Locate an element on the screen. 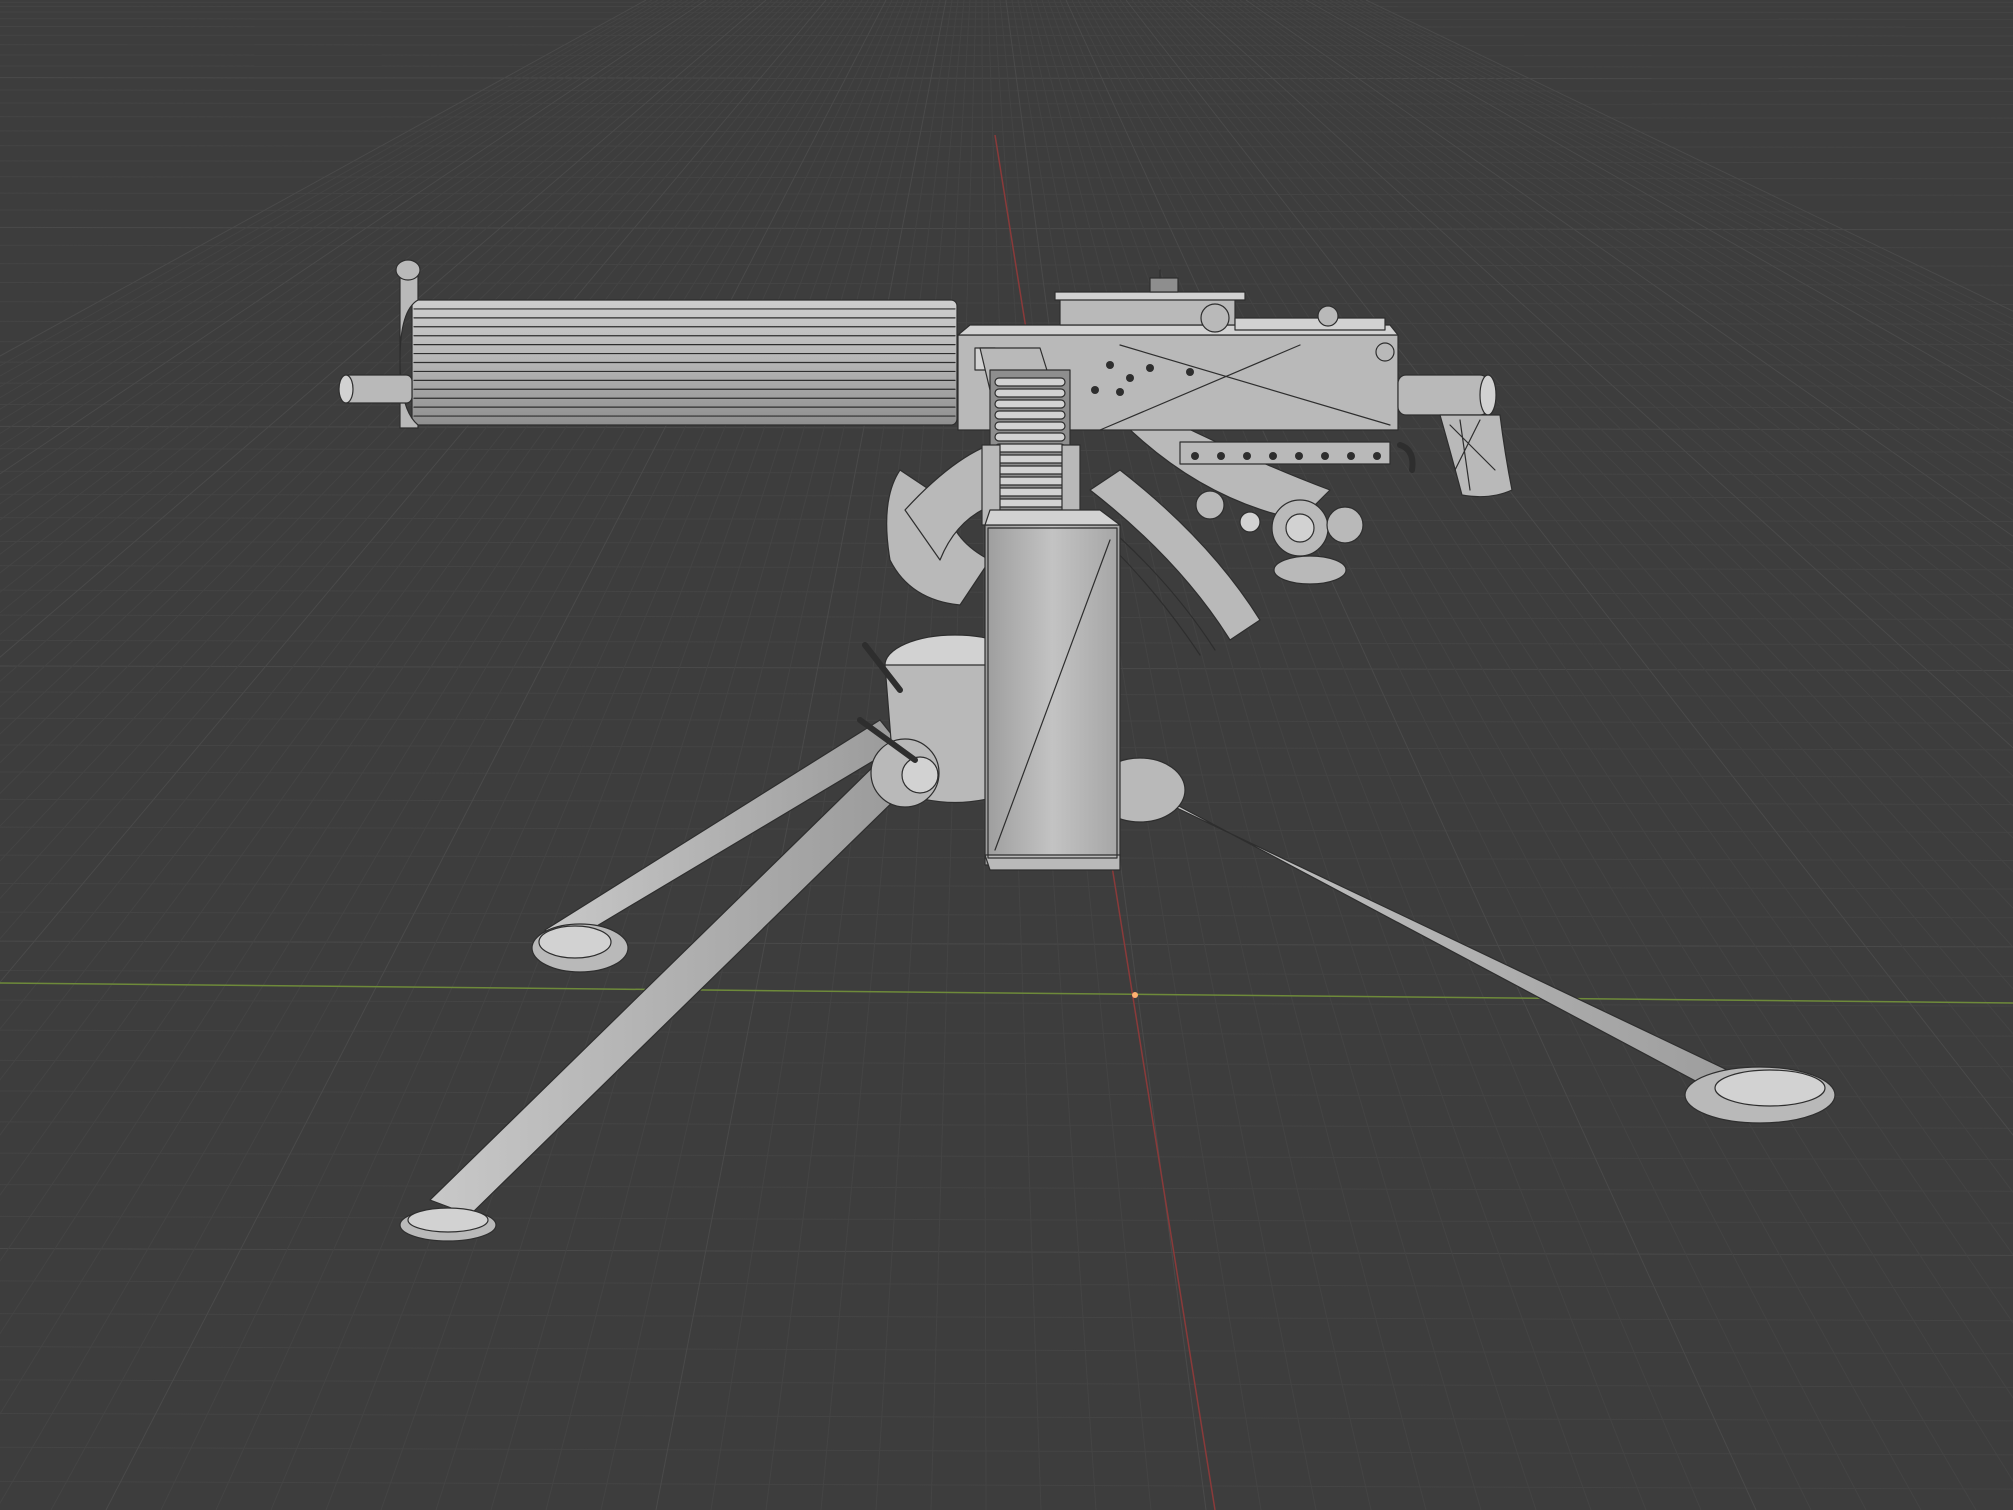  scene-origin-marker is located at coordinates (1135, 995).